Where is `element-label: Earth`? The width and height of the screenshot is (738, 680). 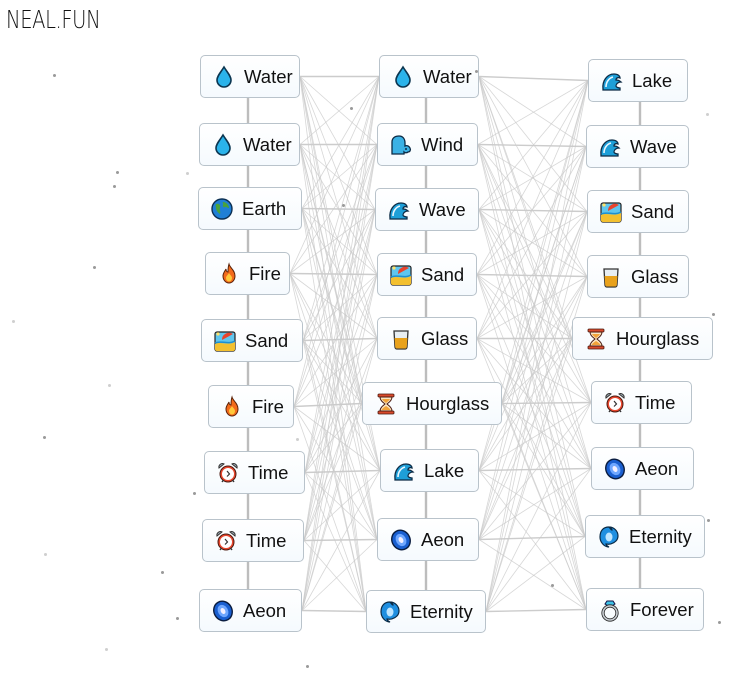 element-label: Earth is located at coordinates (264, 208).